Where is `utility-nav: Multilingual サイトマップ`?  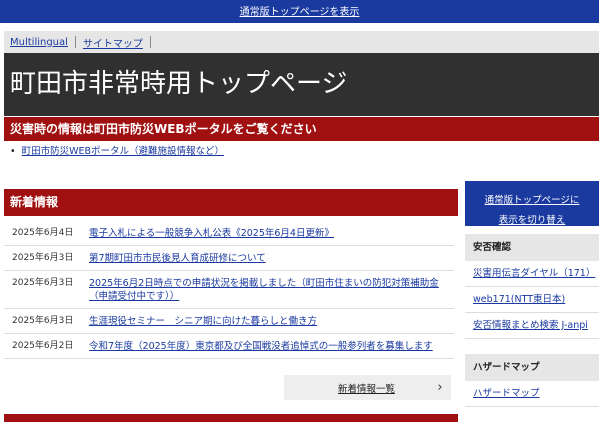 utility-nav: Multilingual サイトマップ is located at coordinates (301, 42).